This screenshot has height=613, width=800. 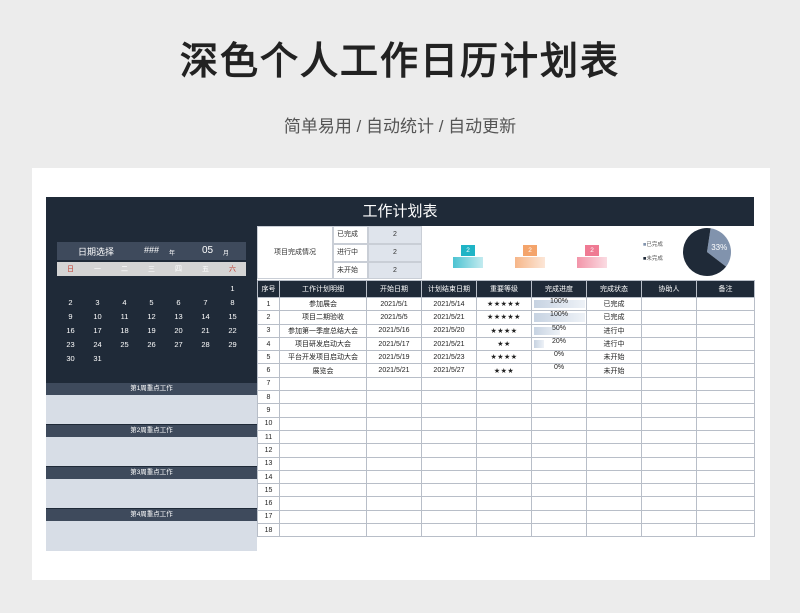 What do you see at coordinates (205, 344) in the screenshot?
I see `calendar-day: 28` at bounding box center [205, 344].